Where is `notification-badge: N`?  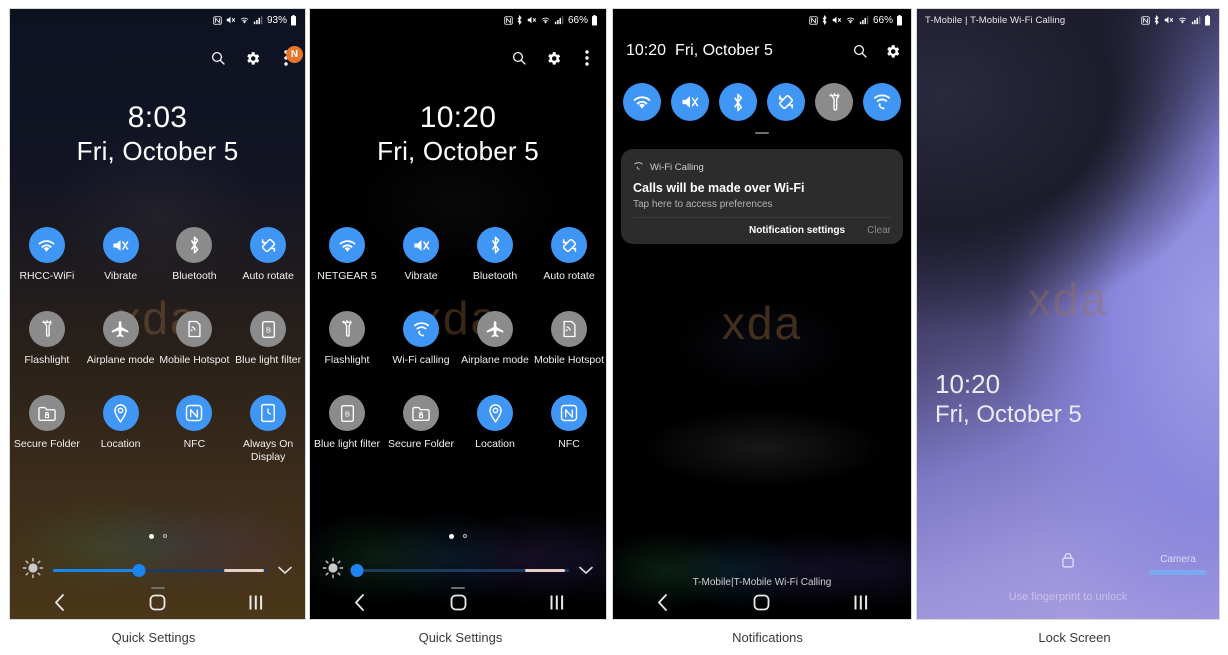 notification-badge: N is located at coordinates (294, 54).